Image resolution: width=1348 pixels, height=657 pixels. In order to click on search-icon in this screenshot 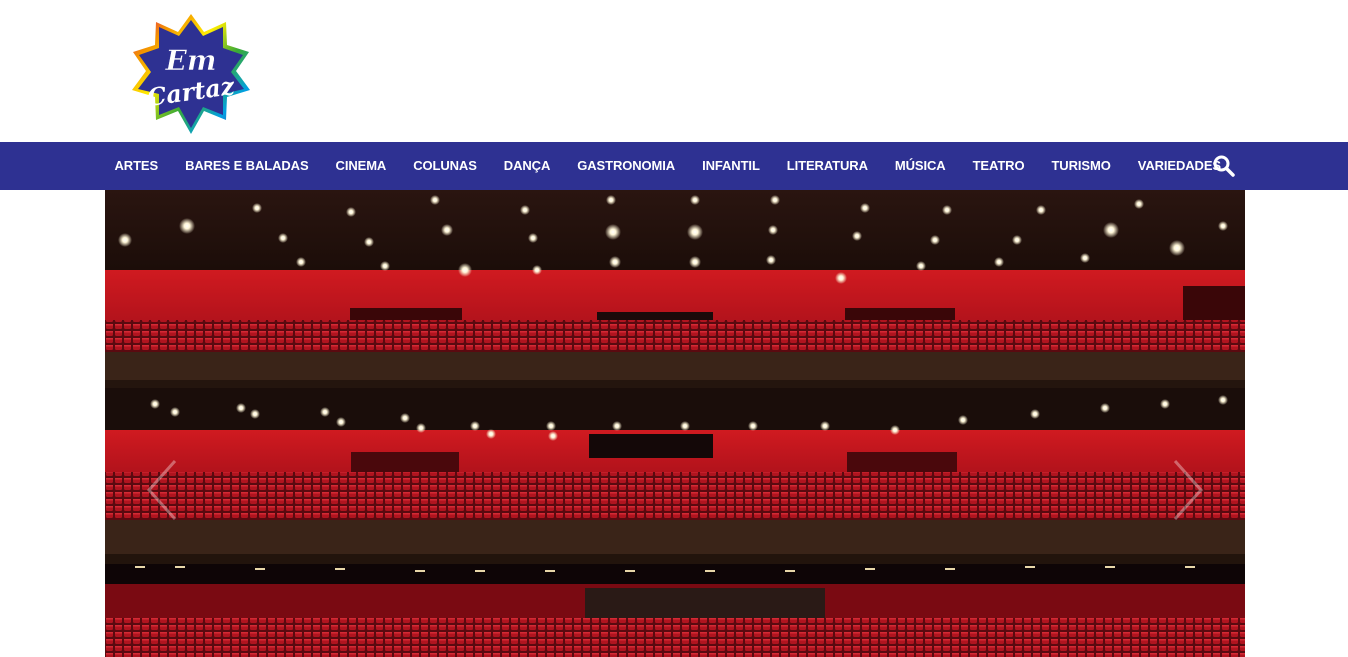, I will do `click(1224, 166)`.